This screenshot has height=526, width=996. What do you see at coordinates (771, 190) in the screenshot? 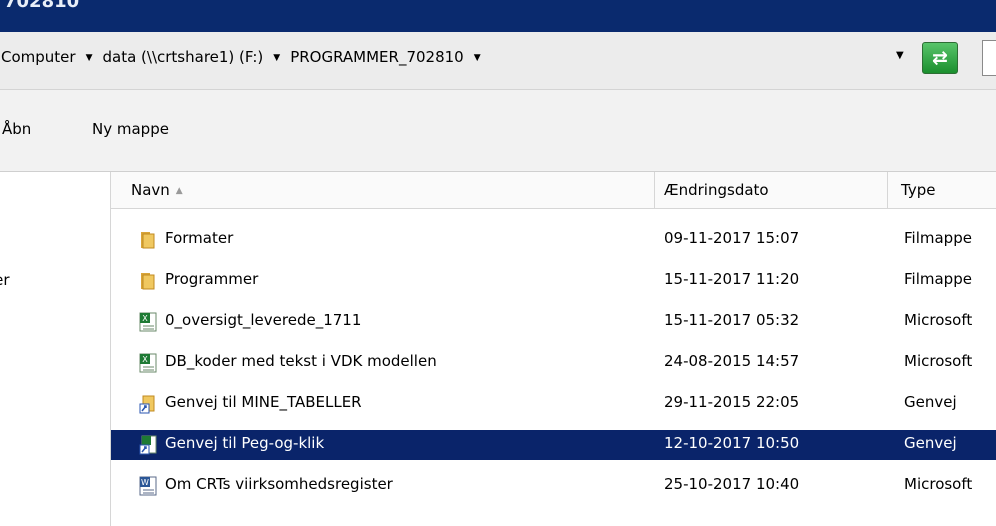
I see `column-header-date: Ændringsdato` at bounding box center [771, 190].